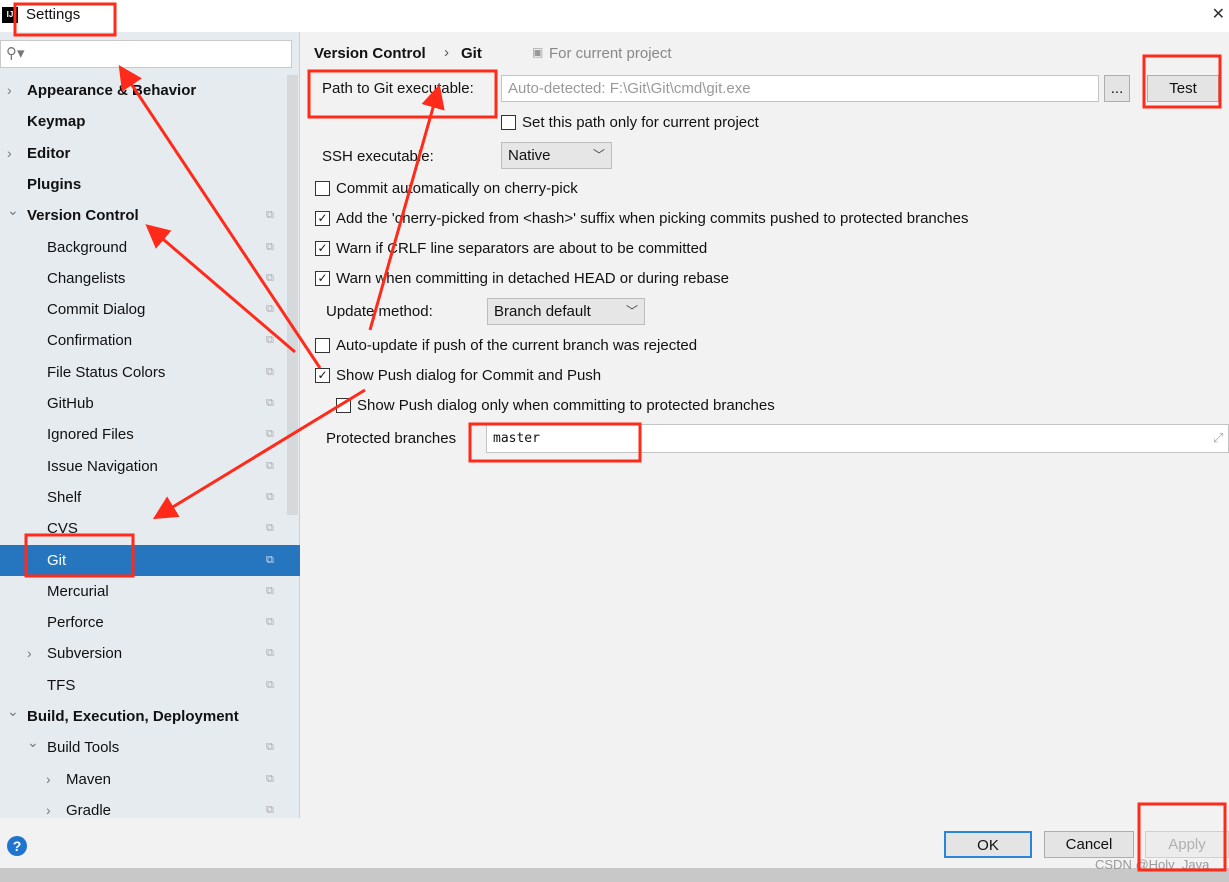 This screenshot has width=1229, height=882. I want to click on annotation-arrow-path, so click(406, 207).